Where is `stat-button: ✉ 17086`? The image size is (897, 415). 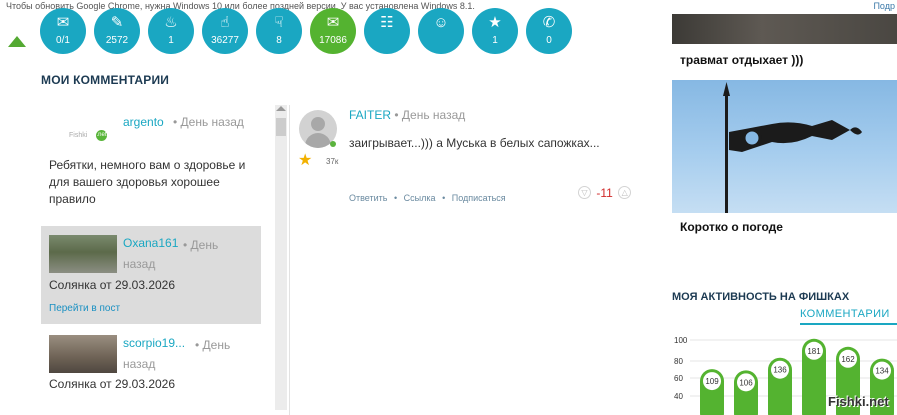 stat-button: ✉ 17086 is located at coordinates (333, 31).